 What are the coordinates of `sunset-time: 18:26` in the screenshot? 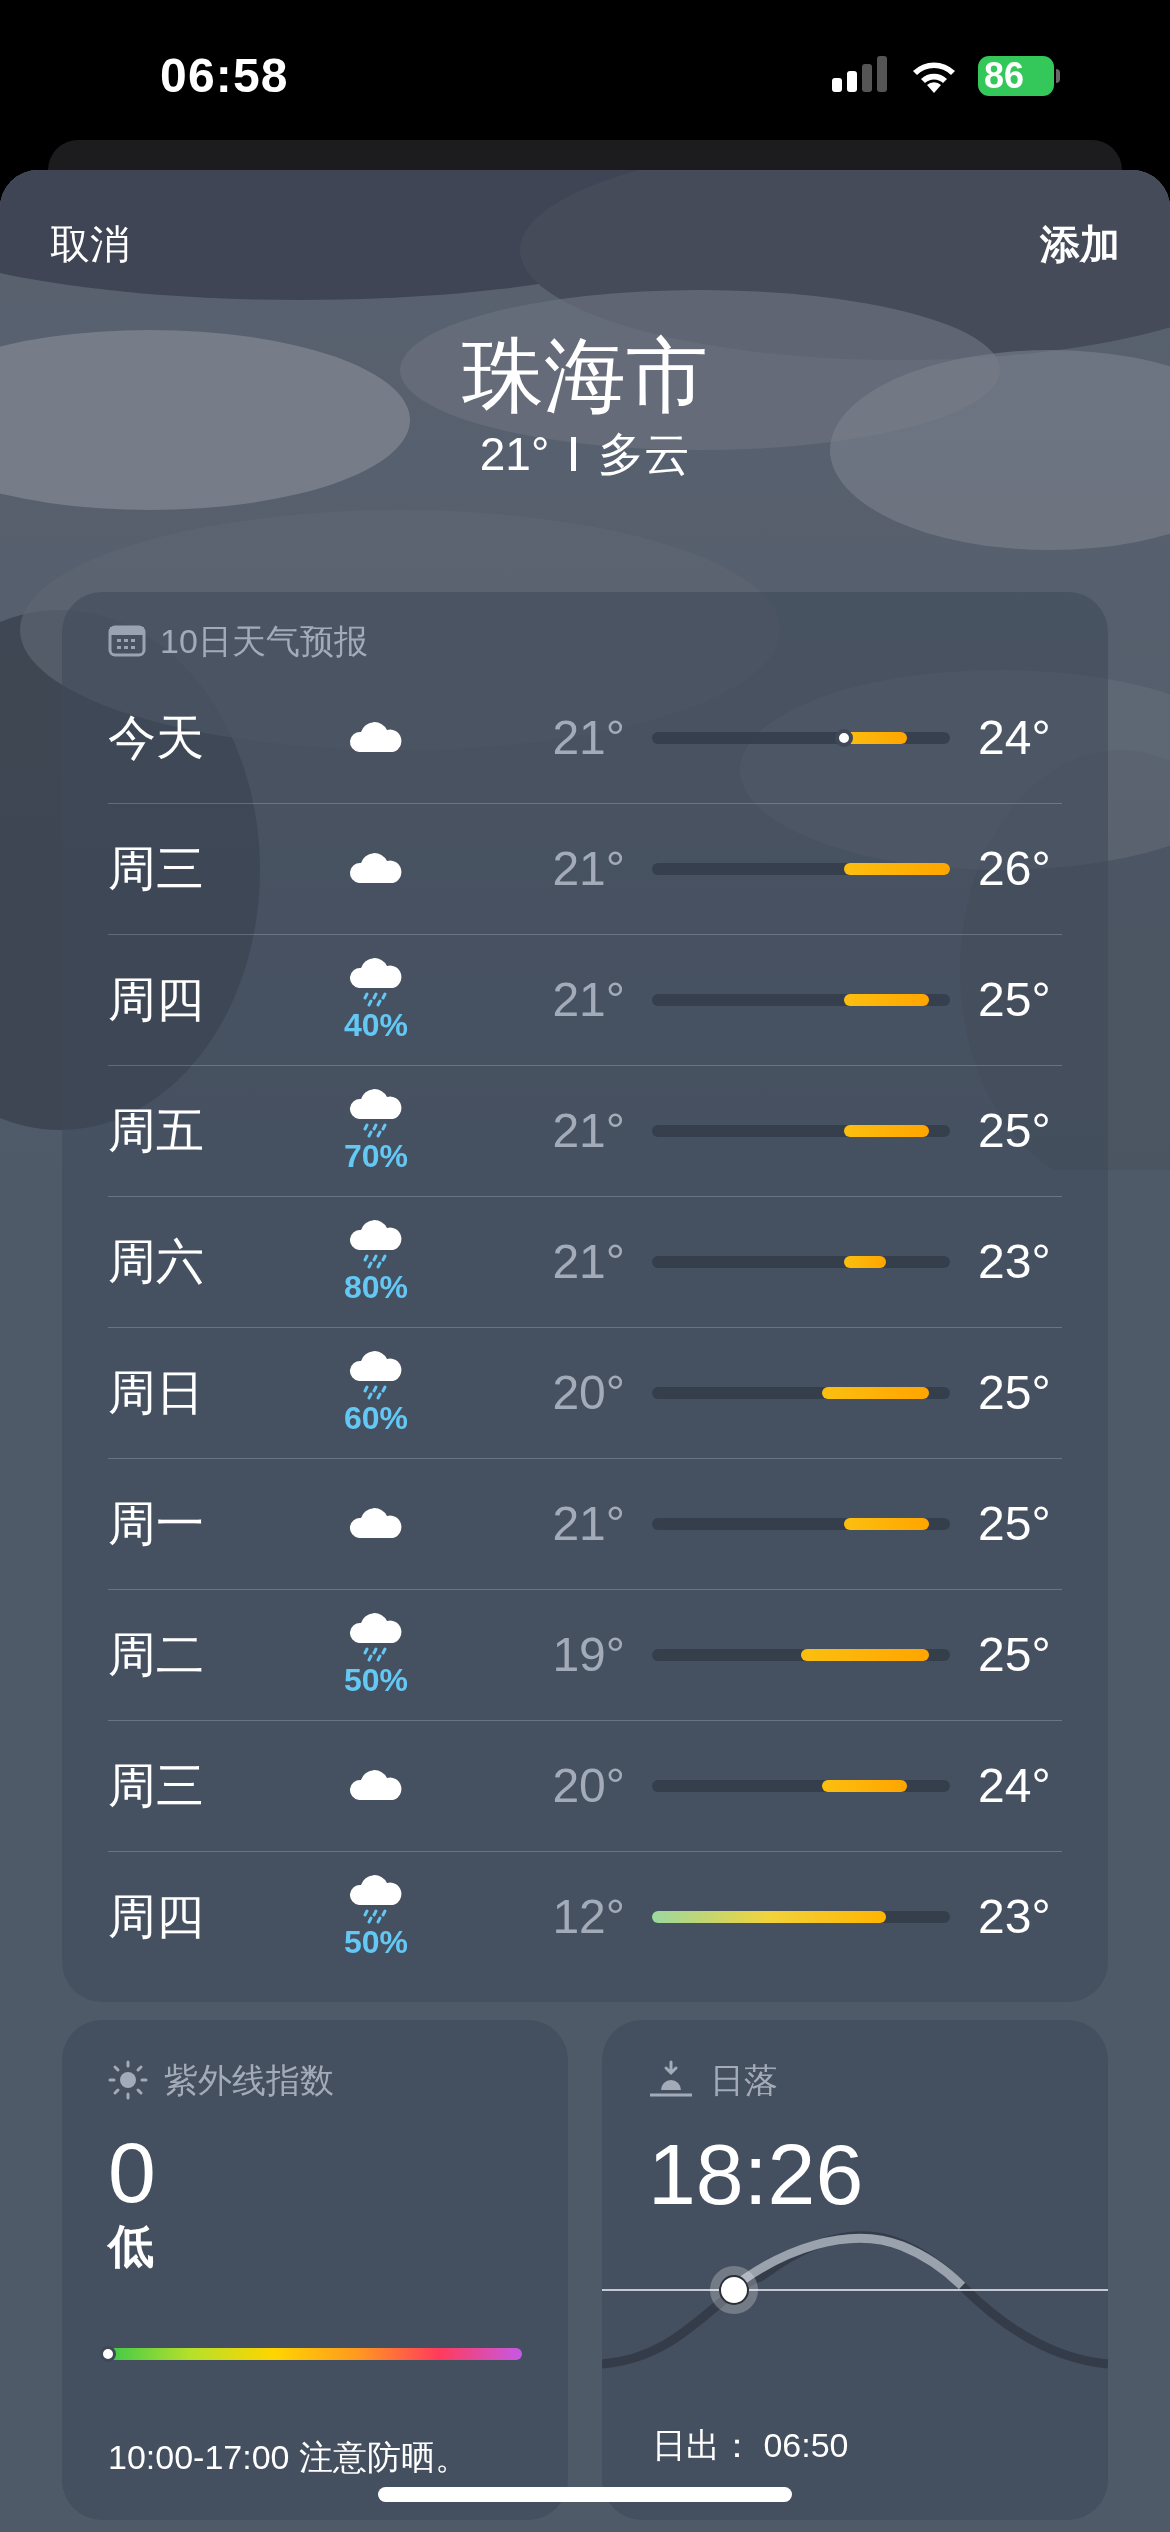 It's located at (756, 2174).